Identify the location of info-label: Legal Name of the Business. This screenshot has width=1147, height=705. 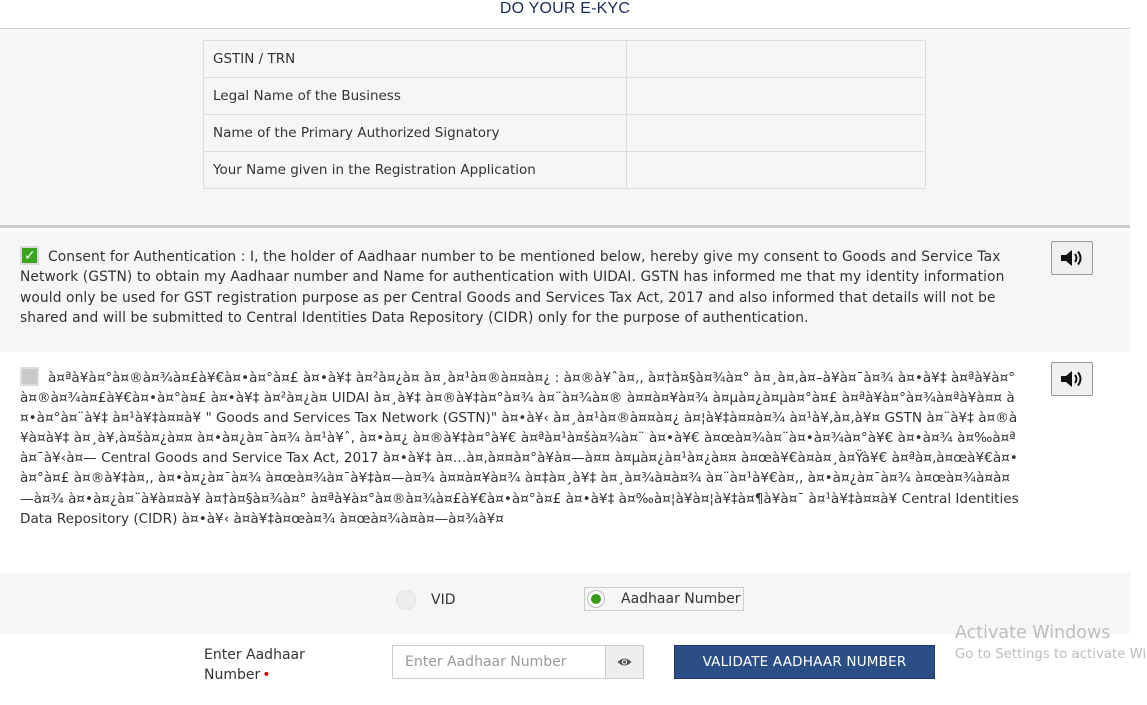
(415, 96).